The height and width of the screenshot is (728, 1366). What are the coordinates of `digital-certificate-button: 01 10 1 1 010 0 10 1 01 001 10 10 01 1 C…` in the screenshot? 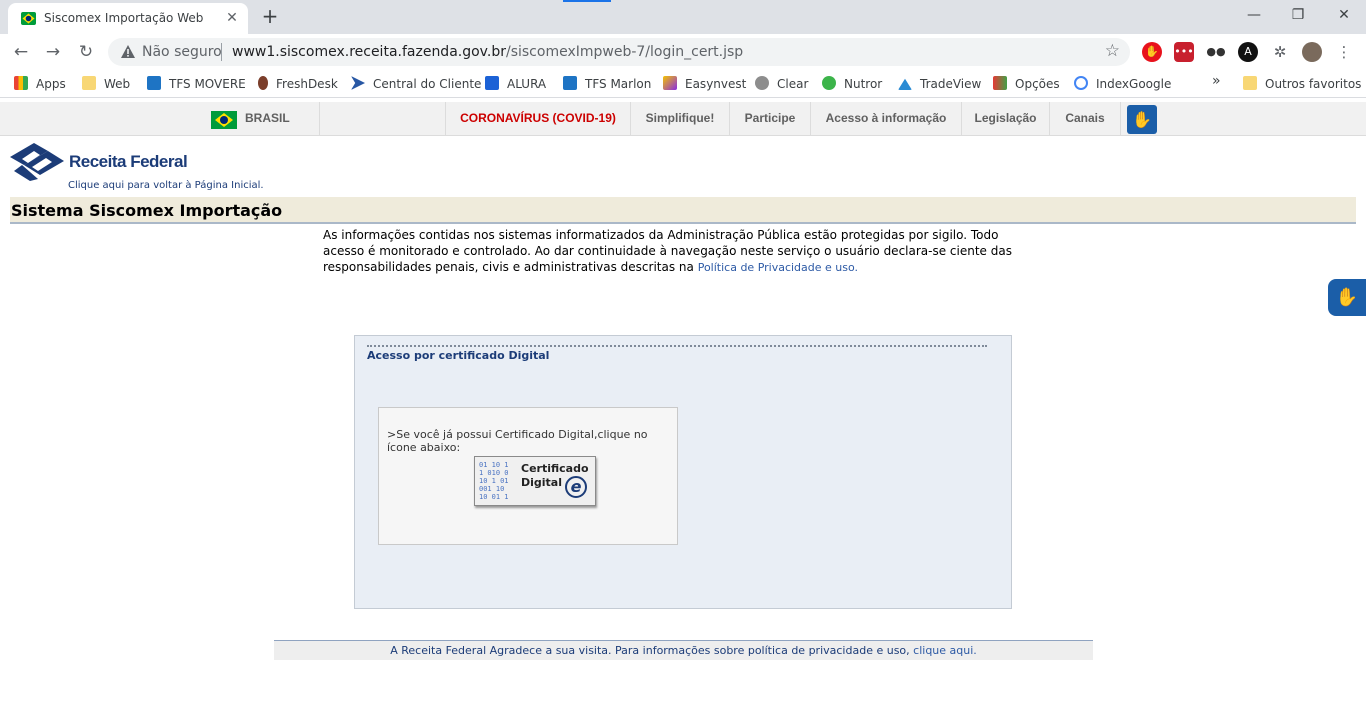 It's located at (535, 481).